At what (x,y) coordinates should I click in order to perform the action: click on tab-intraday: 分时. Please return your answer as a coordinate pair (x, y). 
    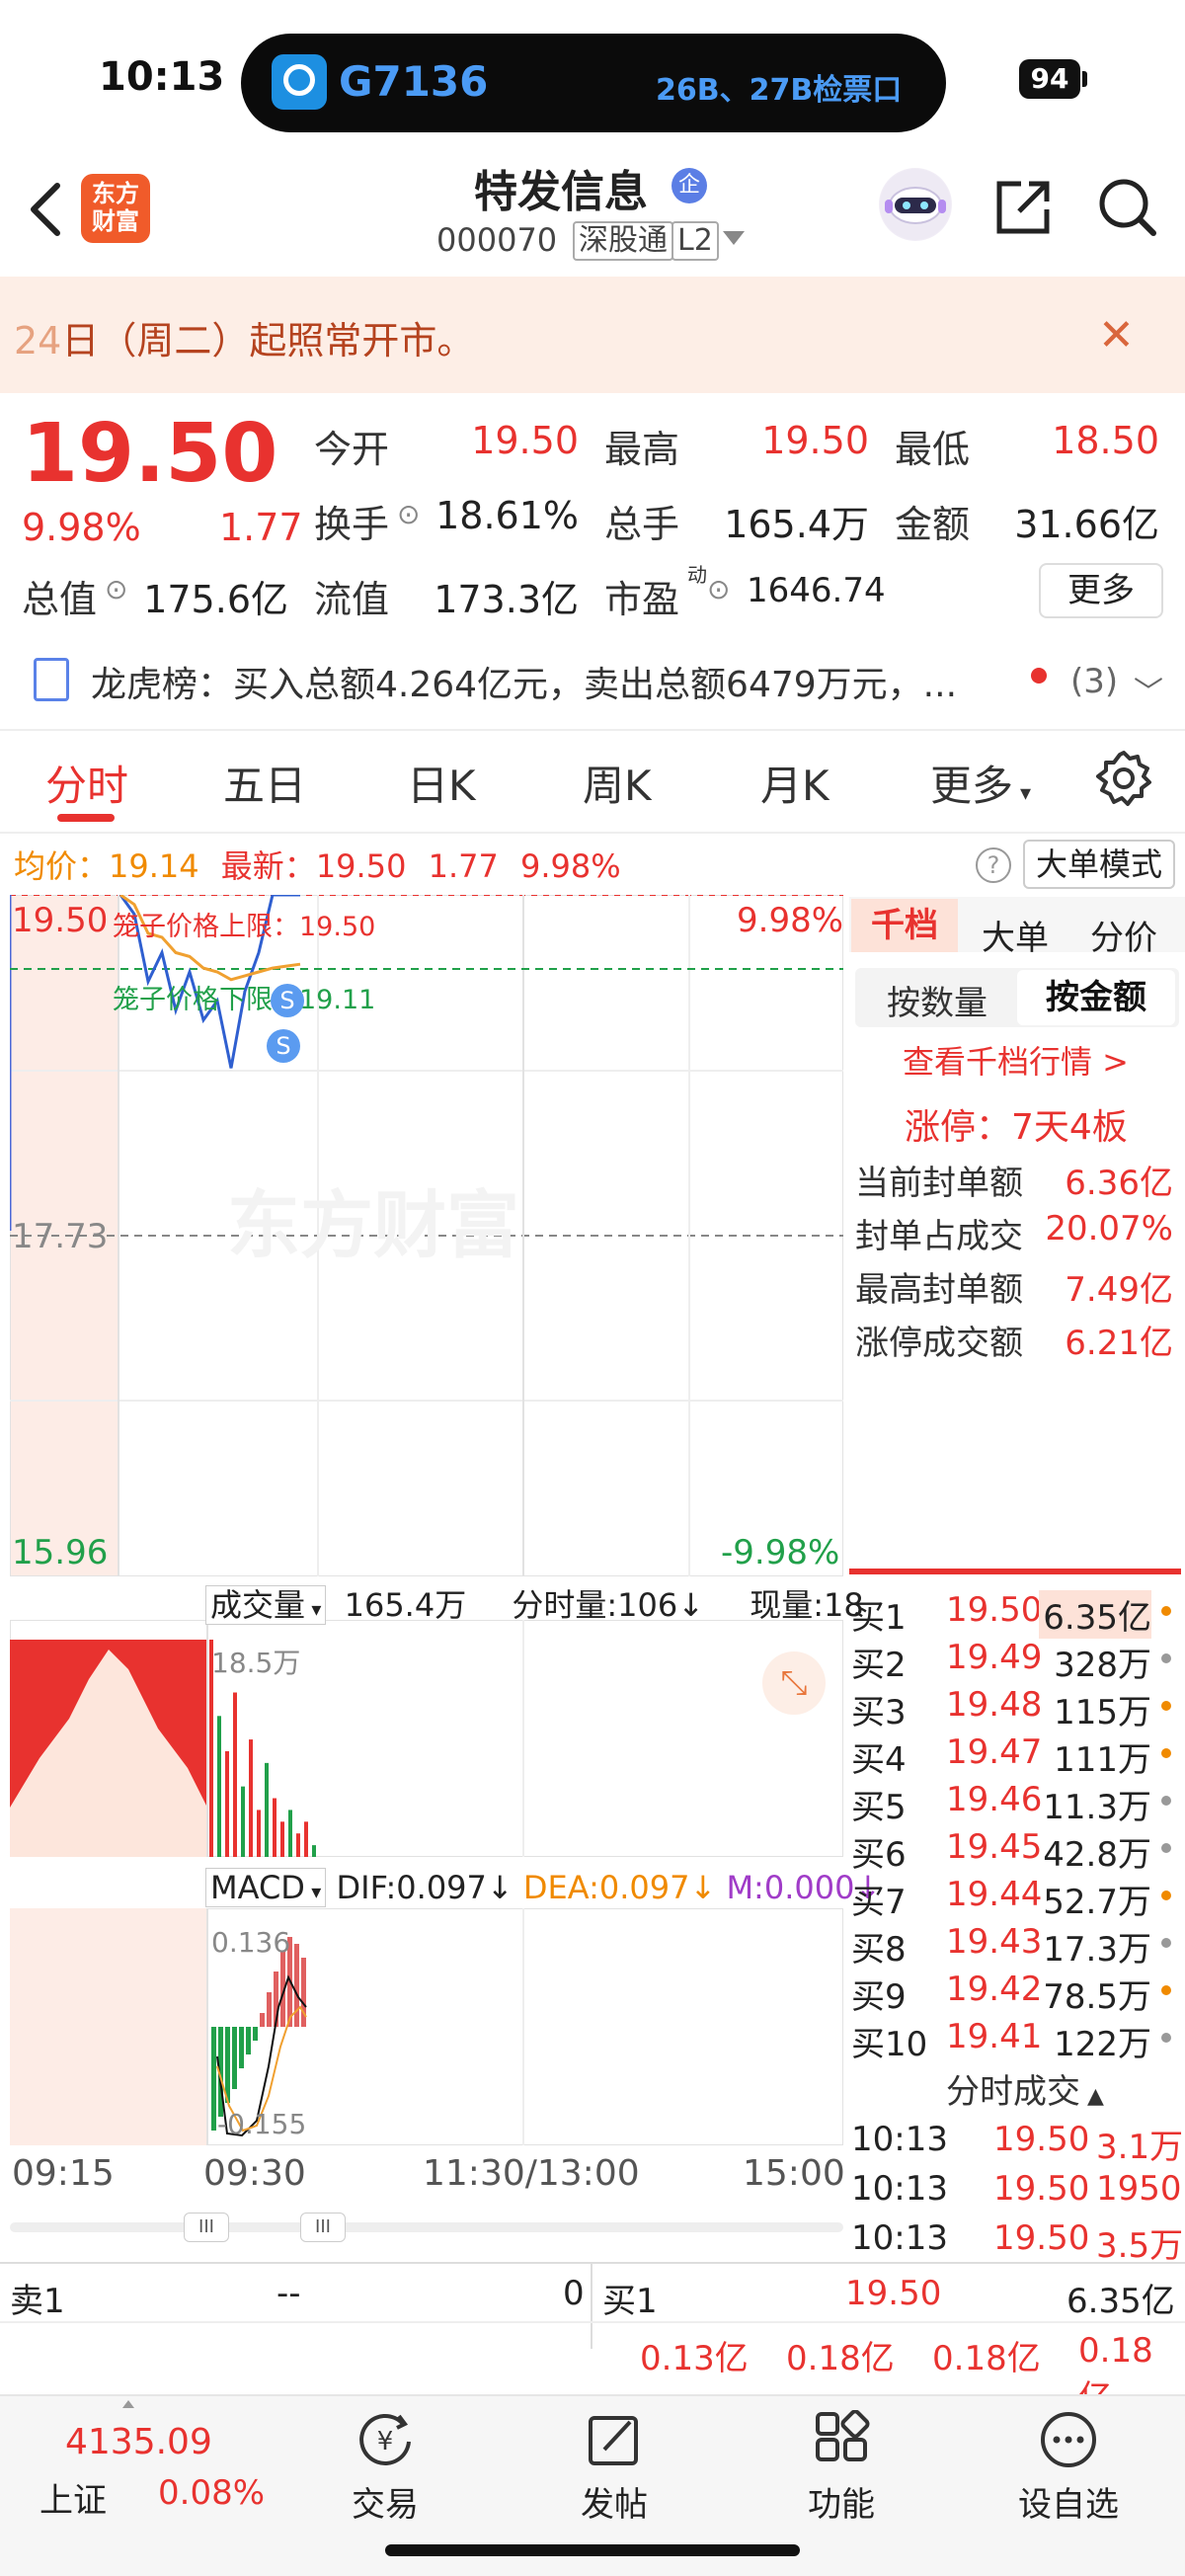
    Looking at the image, I should click on (87, 783).